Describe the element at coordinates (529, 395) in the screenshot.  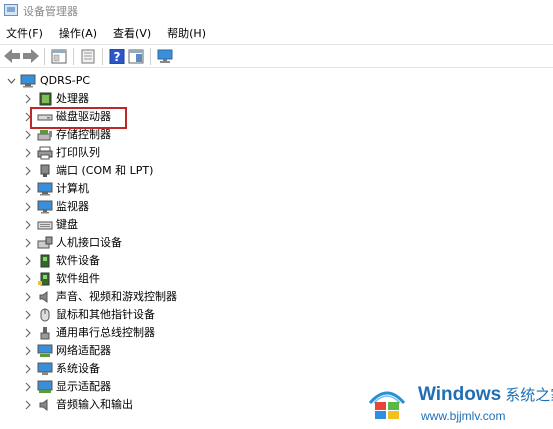
I see `watermark-brand-cn: 系统之家` at that location.